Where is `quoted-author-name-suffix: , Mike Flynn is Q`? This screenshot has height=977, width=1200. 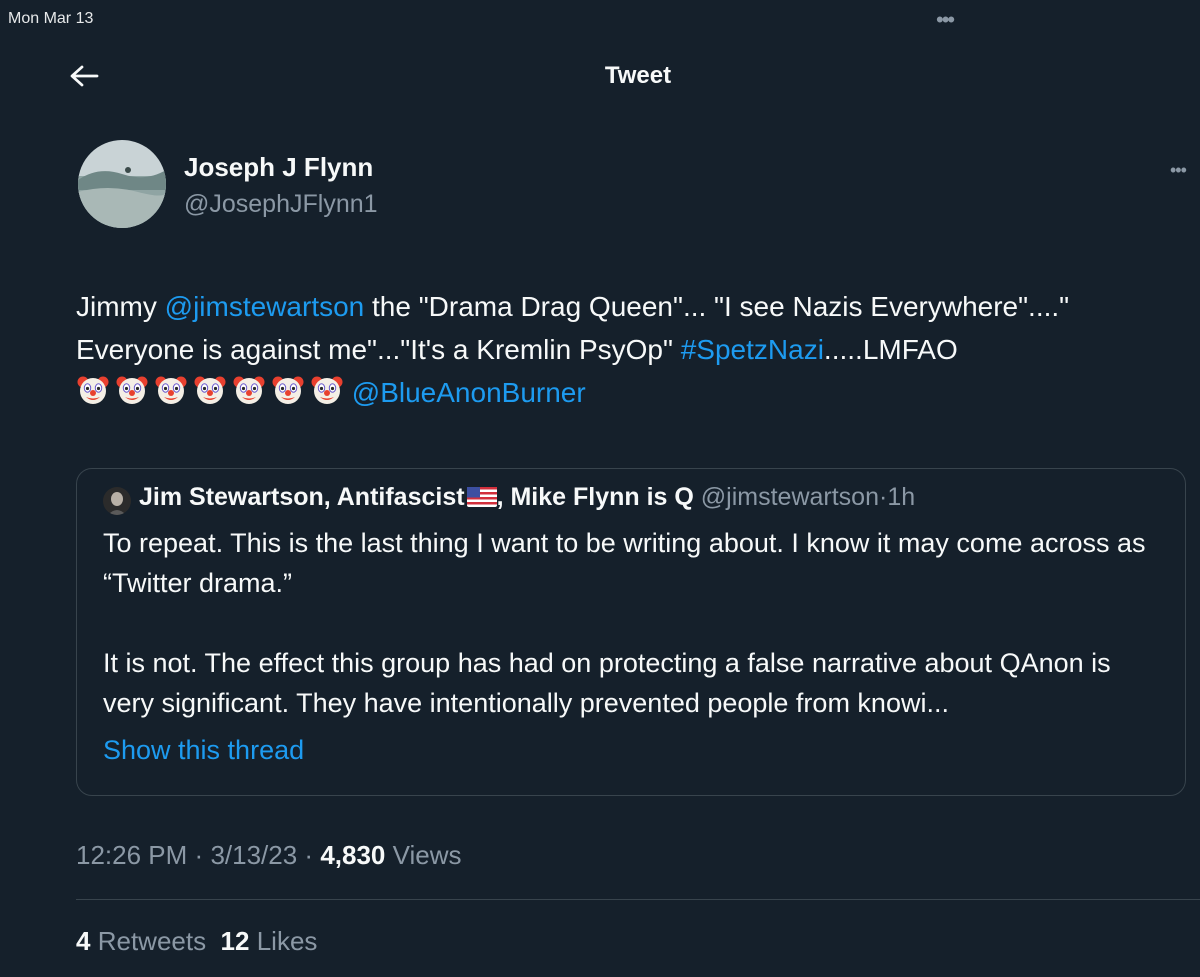
quoted-author-name-suffix: , Mike Flynn is Q is located at coordinates (595, 497).